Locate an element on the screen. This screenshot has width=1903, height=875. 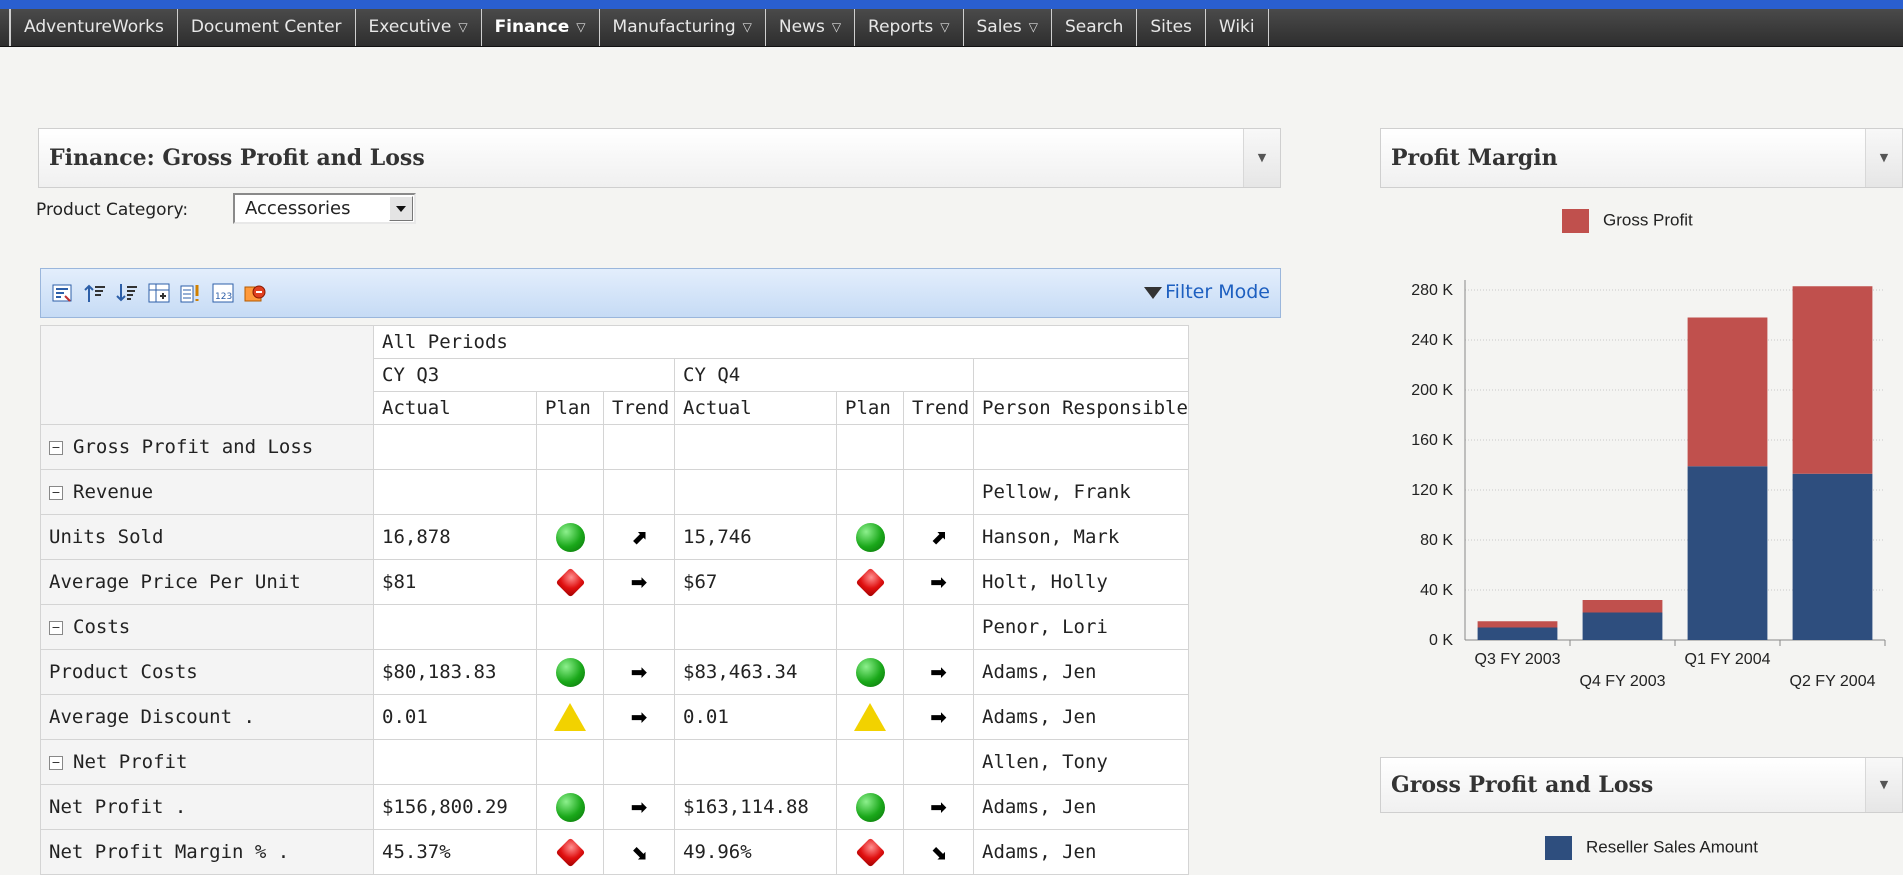
nav-item-label: Finance is located at coordinates (532, 27).